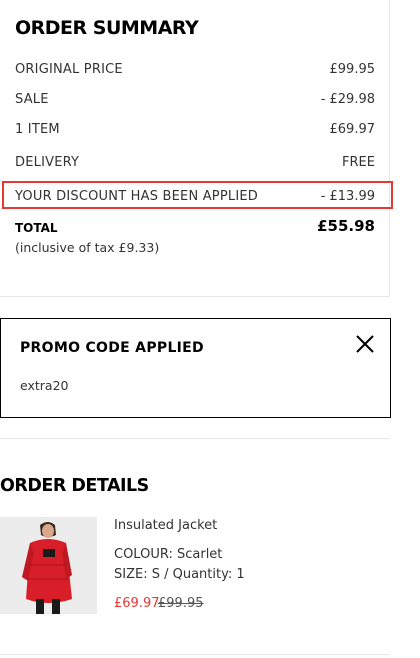  I want to click on red-jacket-product-image, so click(48, 565).